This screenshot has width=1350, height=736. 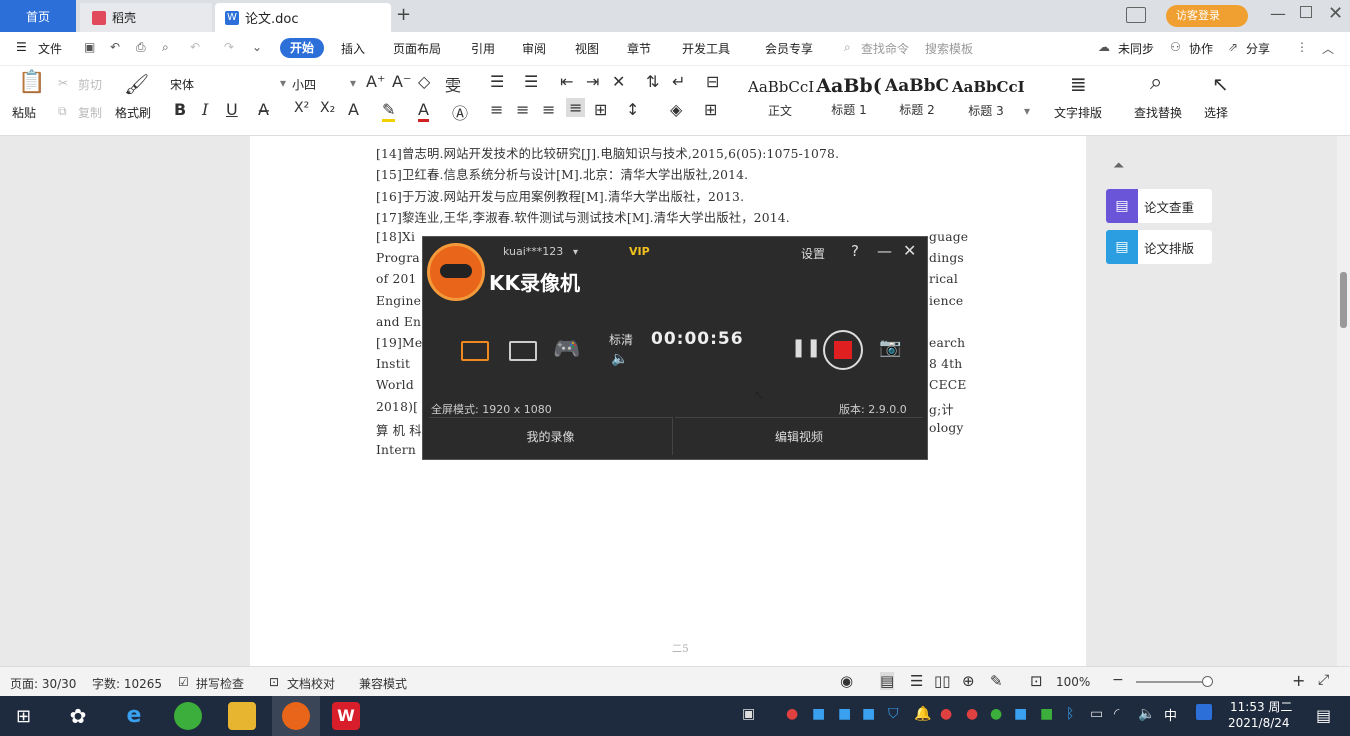 What do you see at coordinates (301, 108) in the screenshot?
I see `superscript-icon: X²` at bounding box center [301, 108].